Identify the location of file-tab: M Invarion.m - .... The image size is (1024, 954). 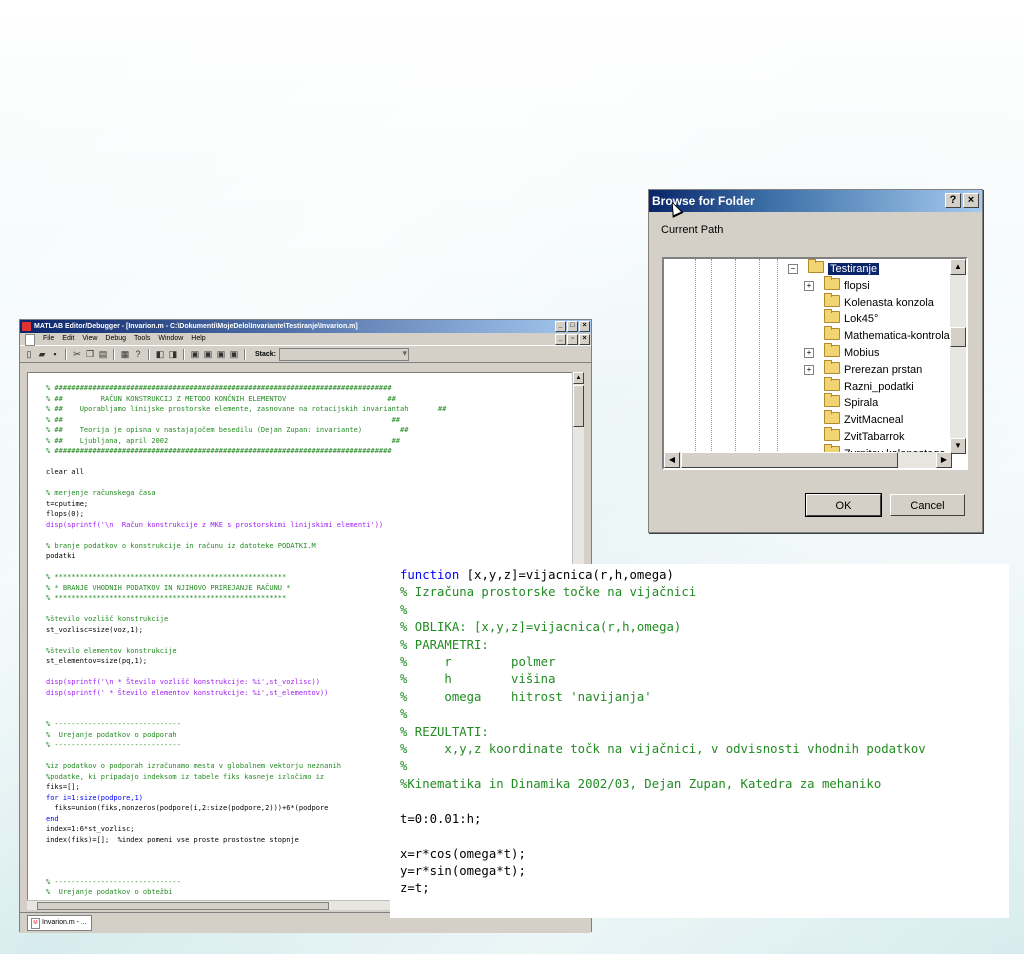
(59, 923).